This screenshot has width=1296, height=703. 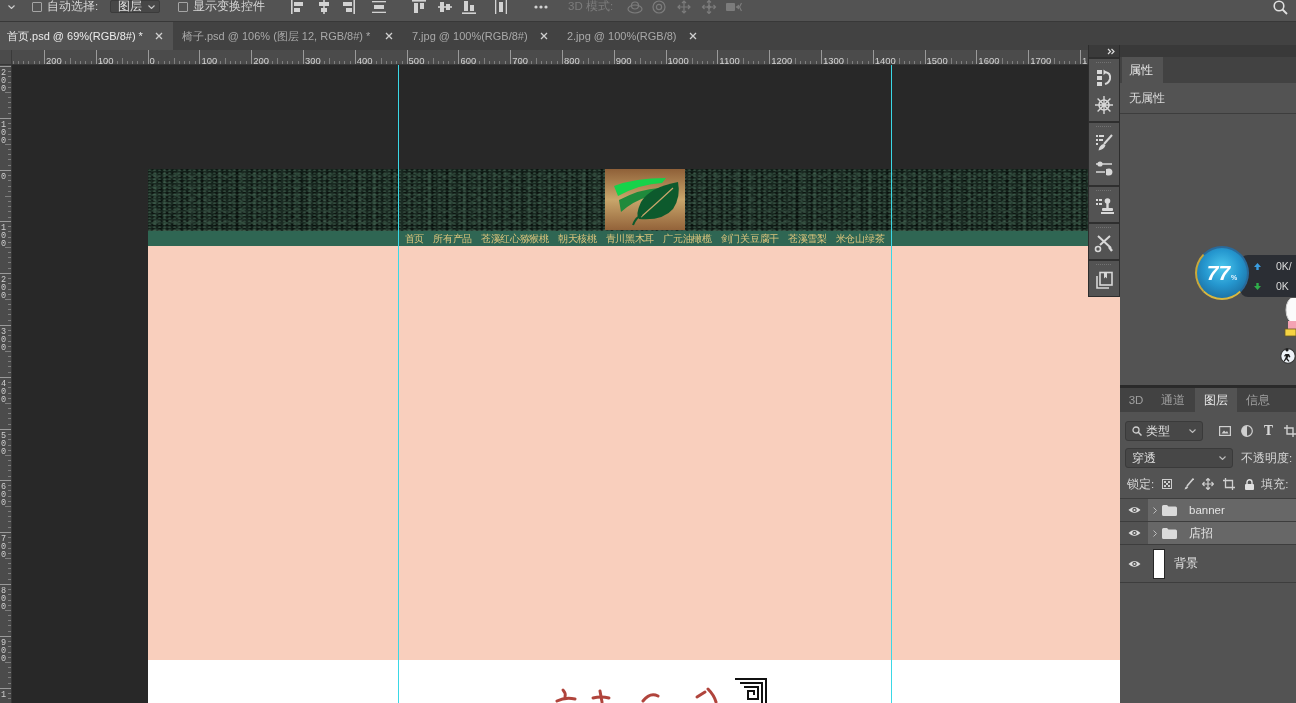 I want to click on nav-label: 青川黑木耳, so click(x=630, y=239).